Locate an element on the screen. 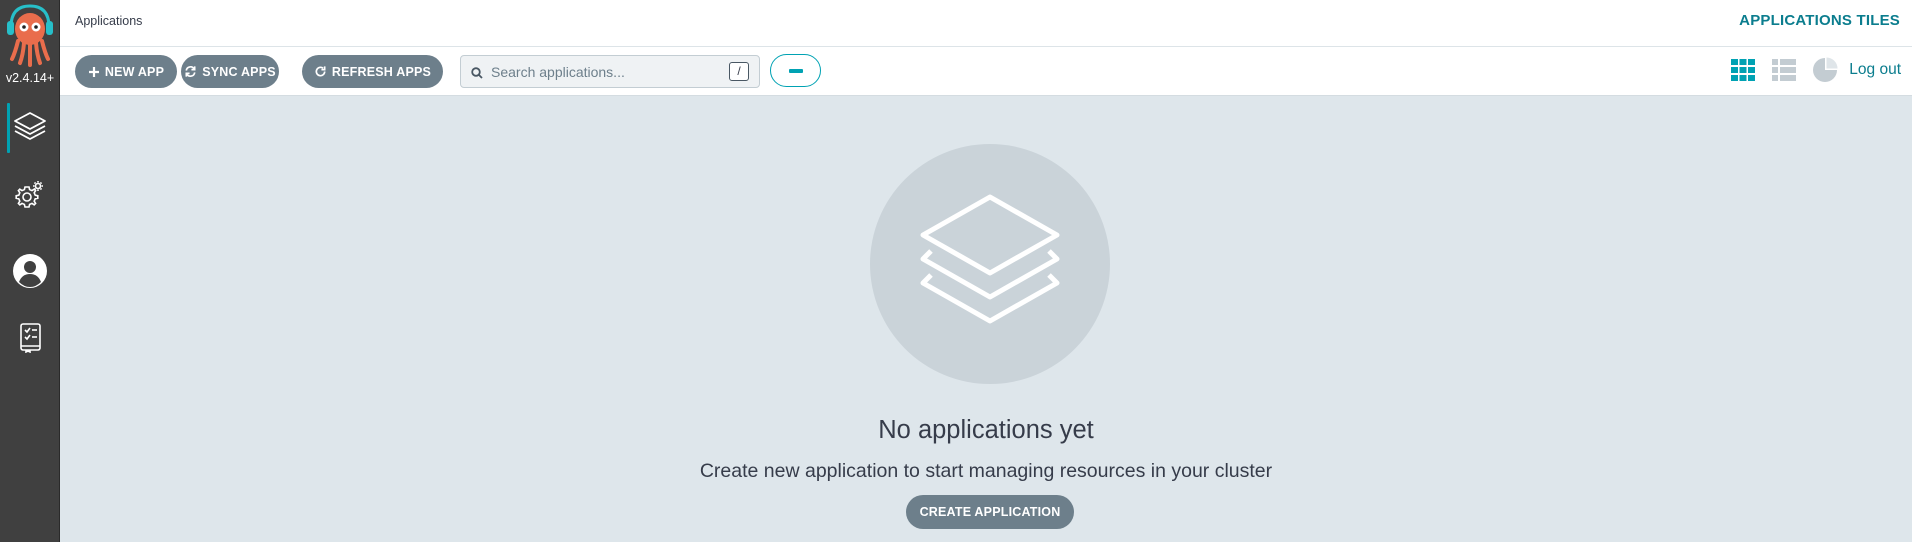 This screenshot has height=542, width=1912. search-icon is located at coordinates (477, 75).